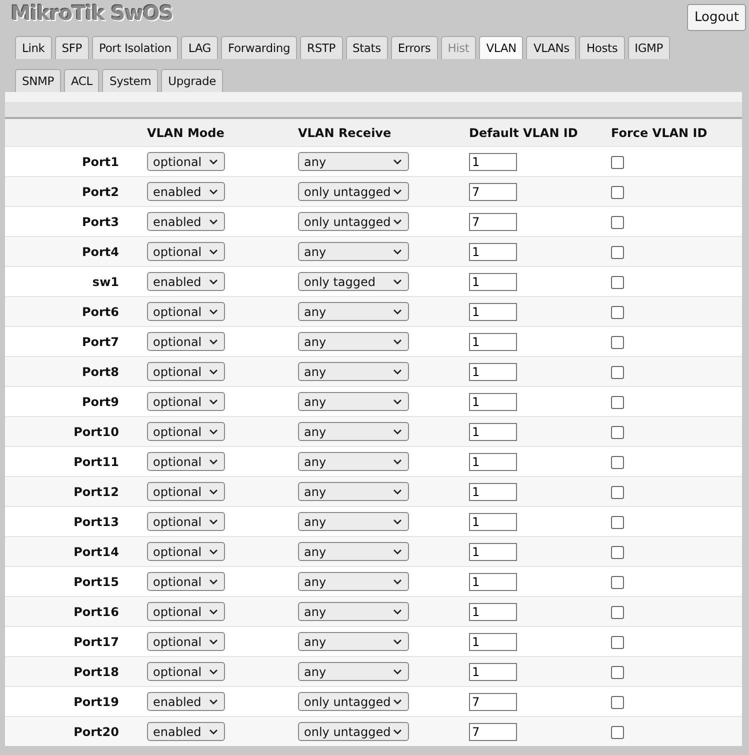 This screenshot has height=755, width=749. I want to click on vlan-receive-dropdown: only tagged, so click(353, 281).